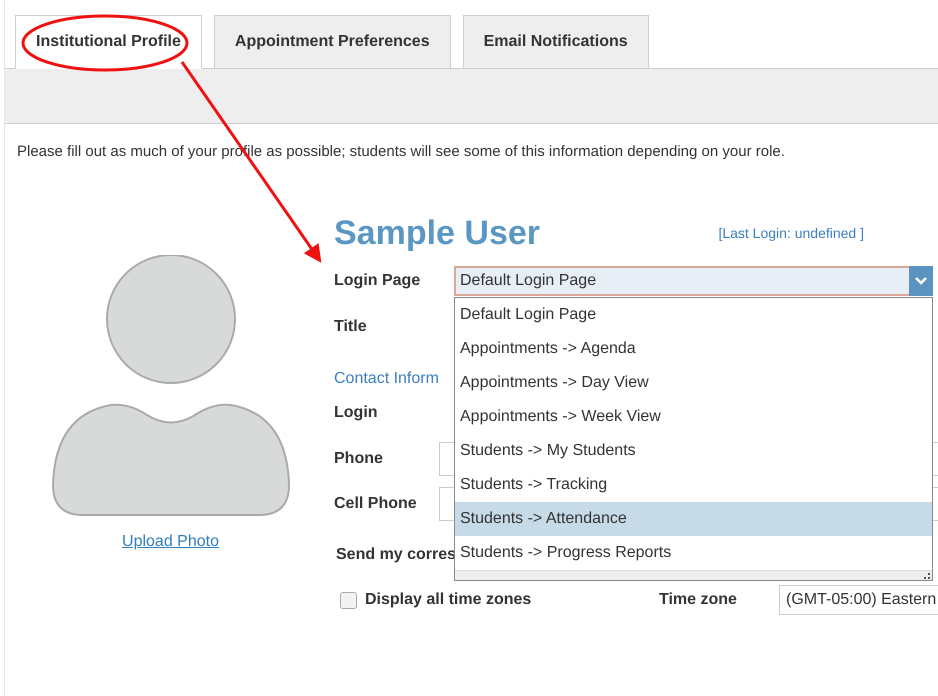 The width and height of the screenshot is (938, 696). I want to click on checkbox, so click(348, 600).